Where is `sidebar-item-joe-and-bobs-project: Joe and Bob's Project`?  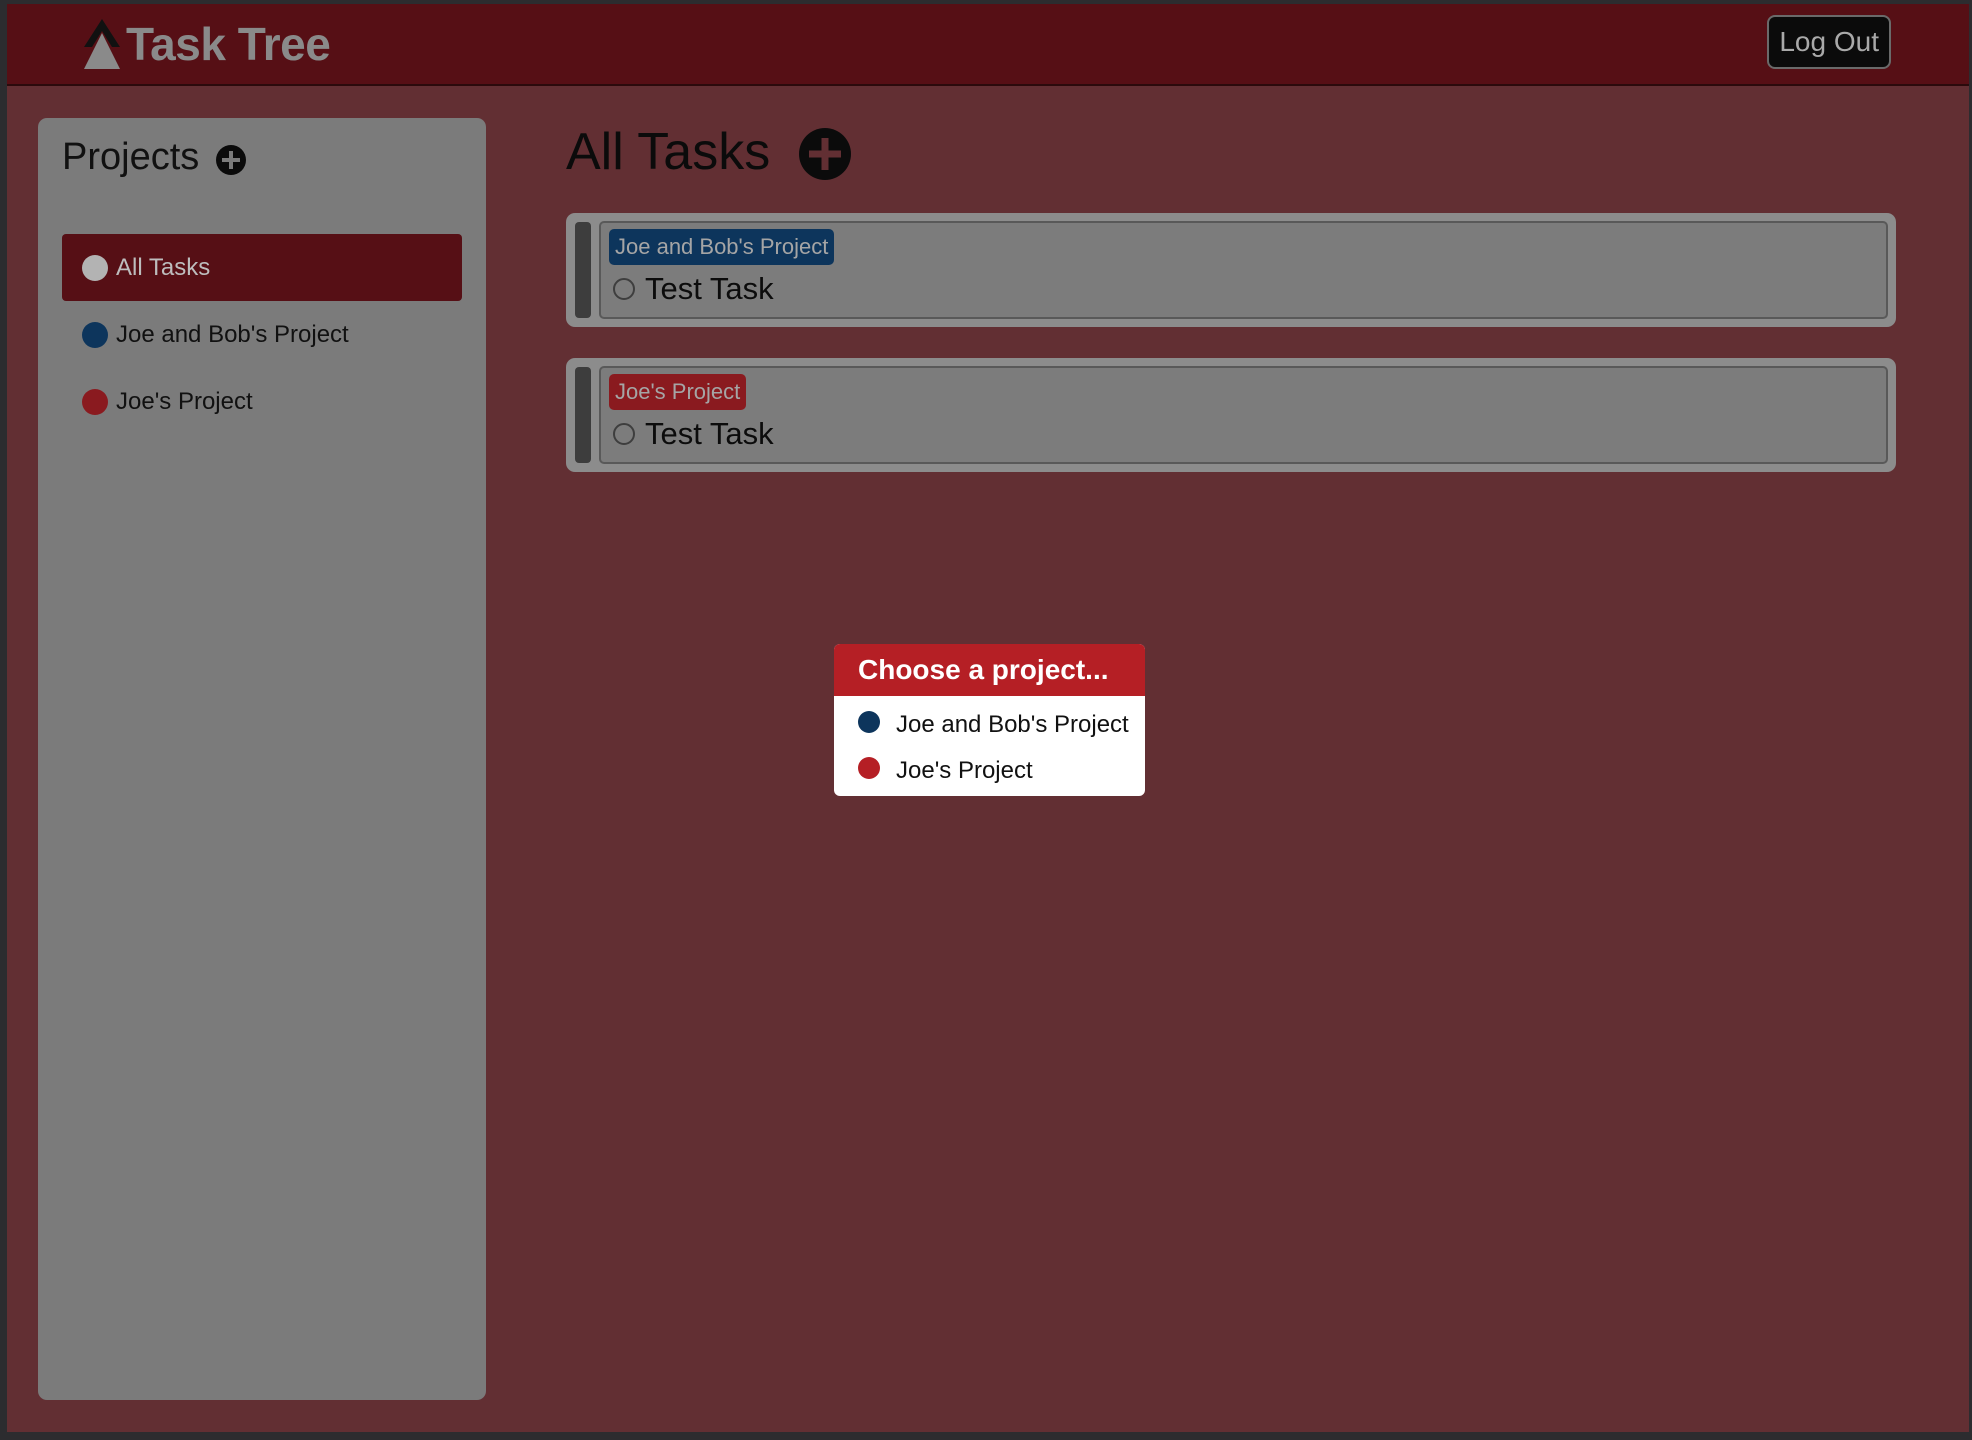
sidebar-item-joe-and-bobs-project: Joe and Bob's Project is located at coordinates (262, 334).